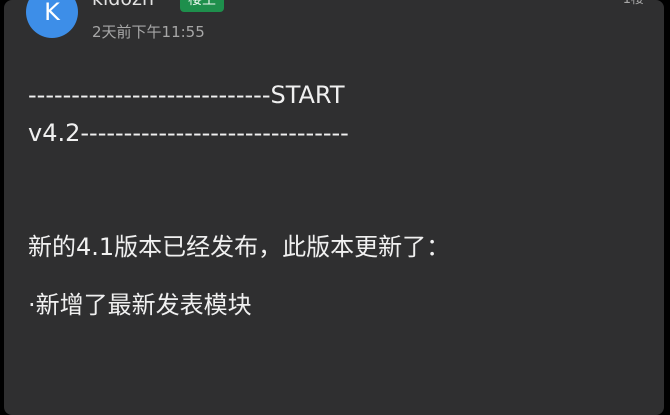 The image size is (670, 415). What do you see at coordinates (202, 6) in the screenshot?
I see `original-poster-badge: 楼主` at bounding box center [202, 6].